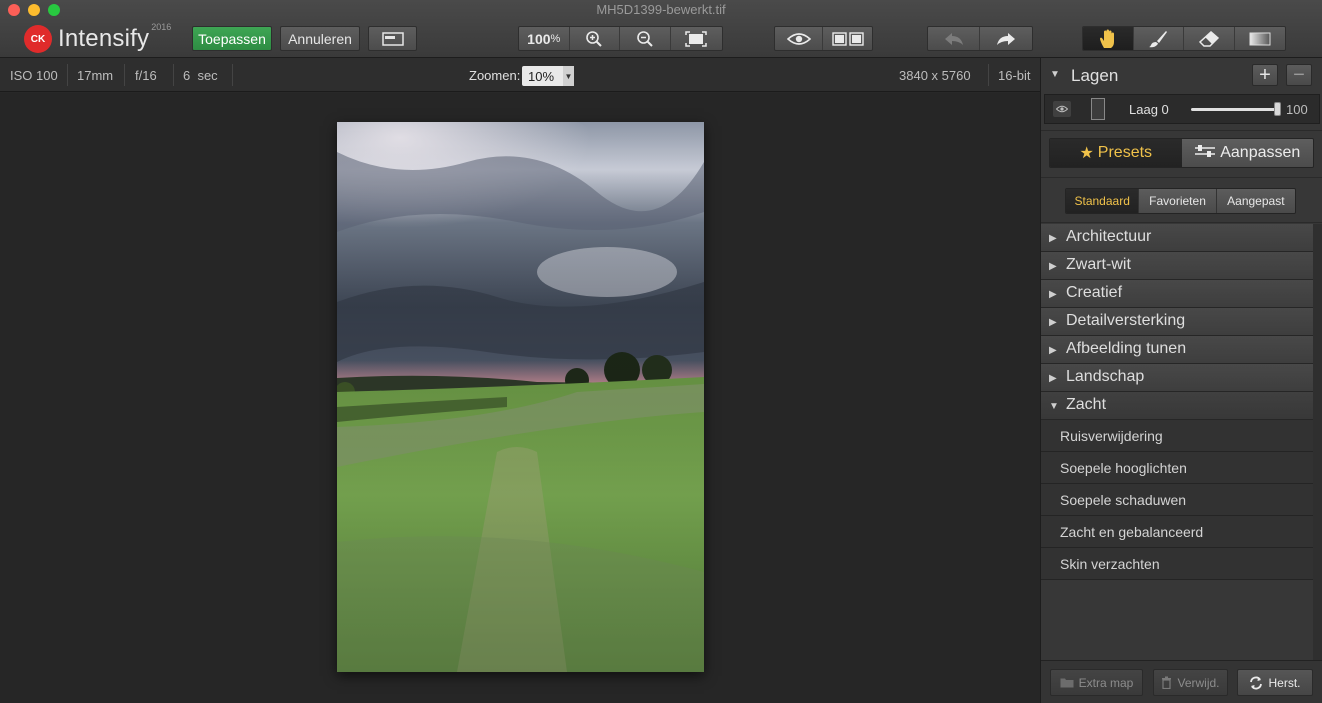 This screenshot has height=703, width=1322. Describe the element at coordinates (95, 75) in the screenshot. I see `focal-length-value: 17mm` at that location.